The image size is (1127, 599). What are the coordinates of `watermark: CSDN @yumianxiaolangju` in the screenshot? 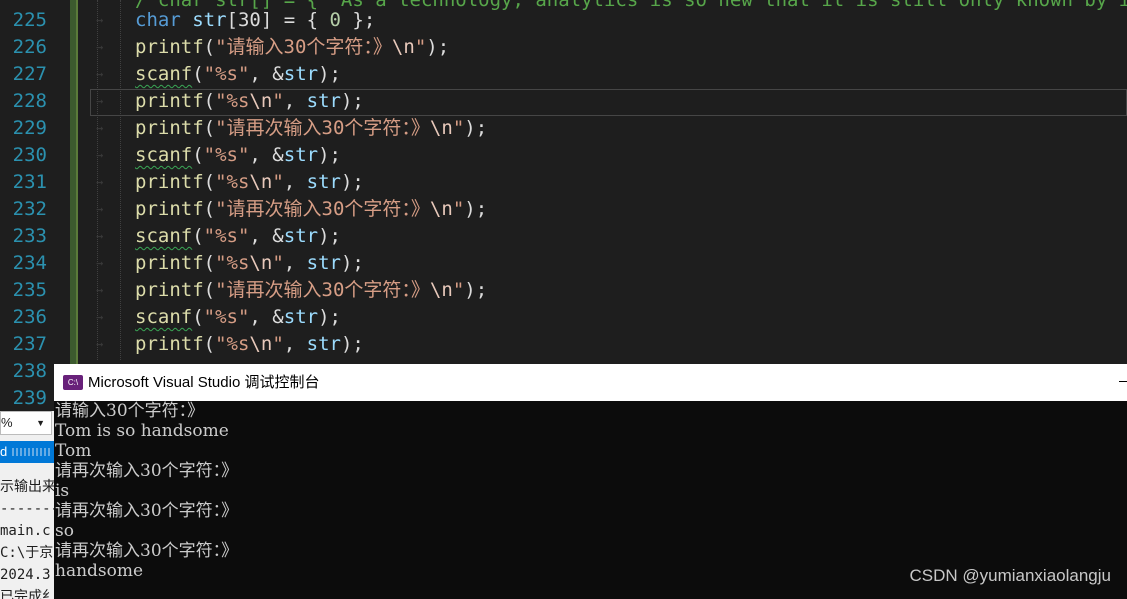 It's located at (1010, 575).